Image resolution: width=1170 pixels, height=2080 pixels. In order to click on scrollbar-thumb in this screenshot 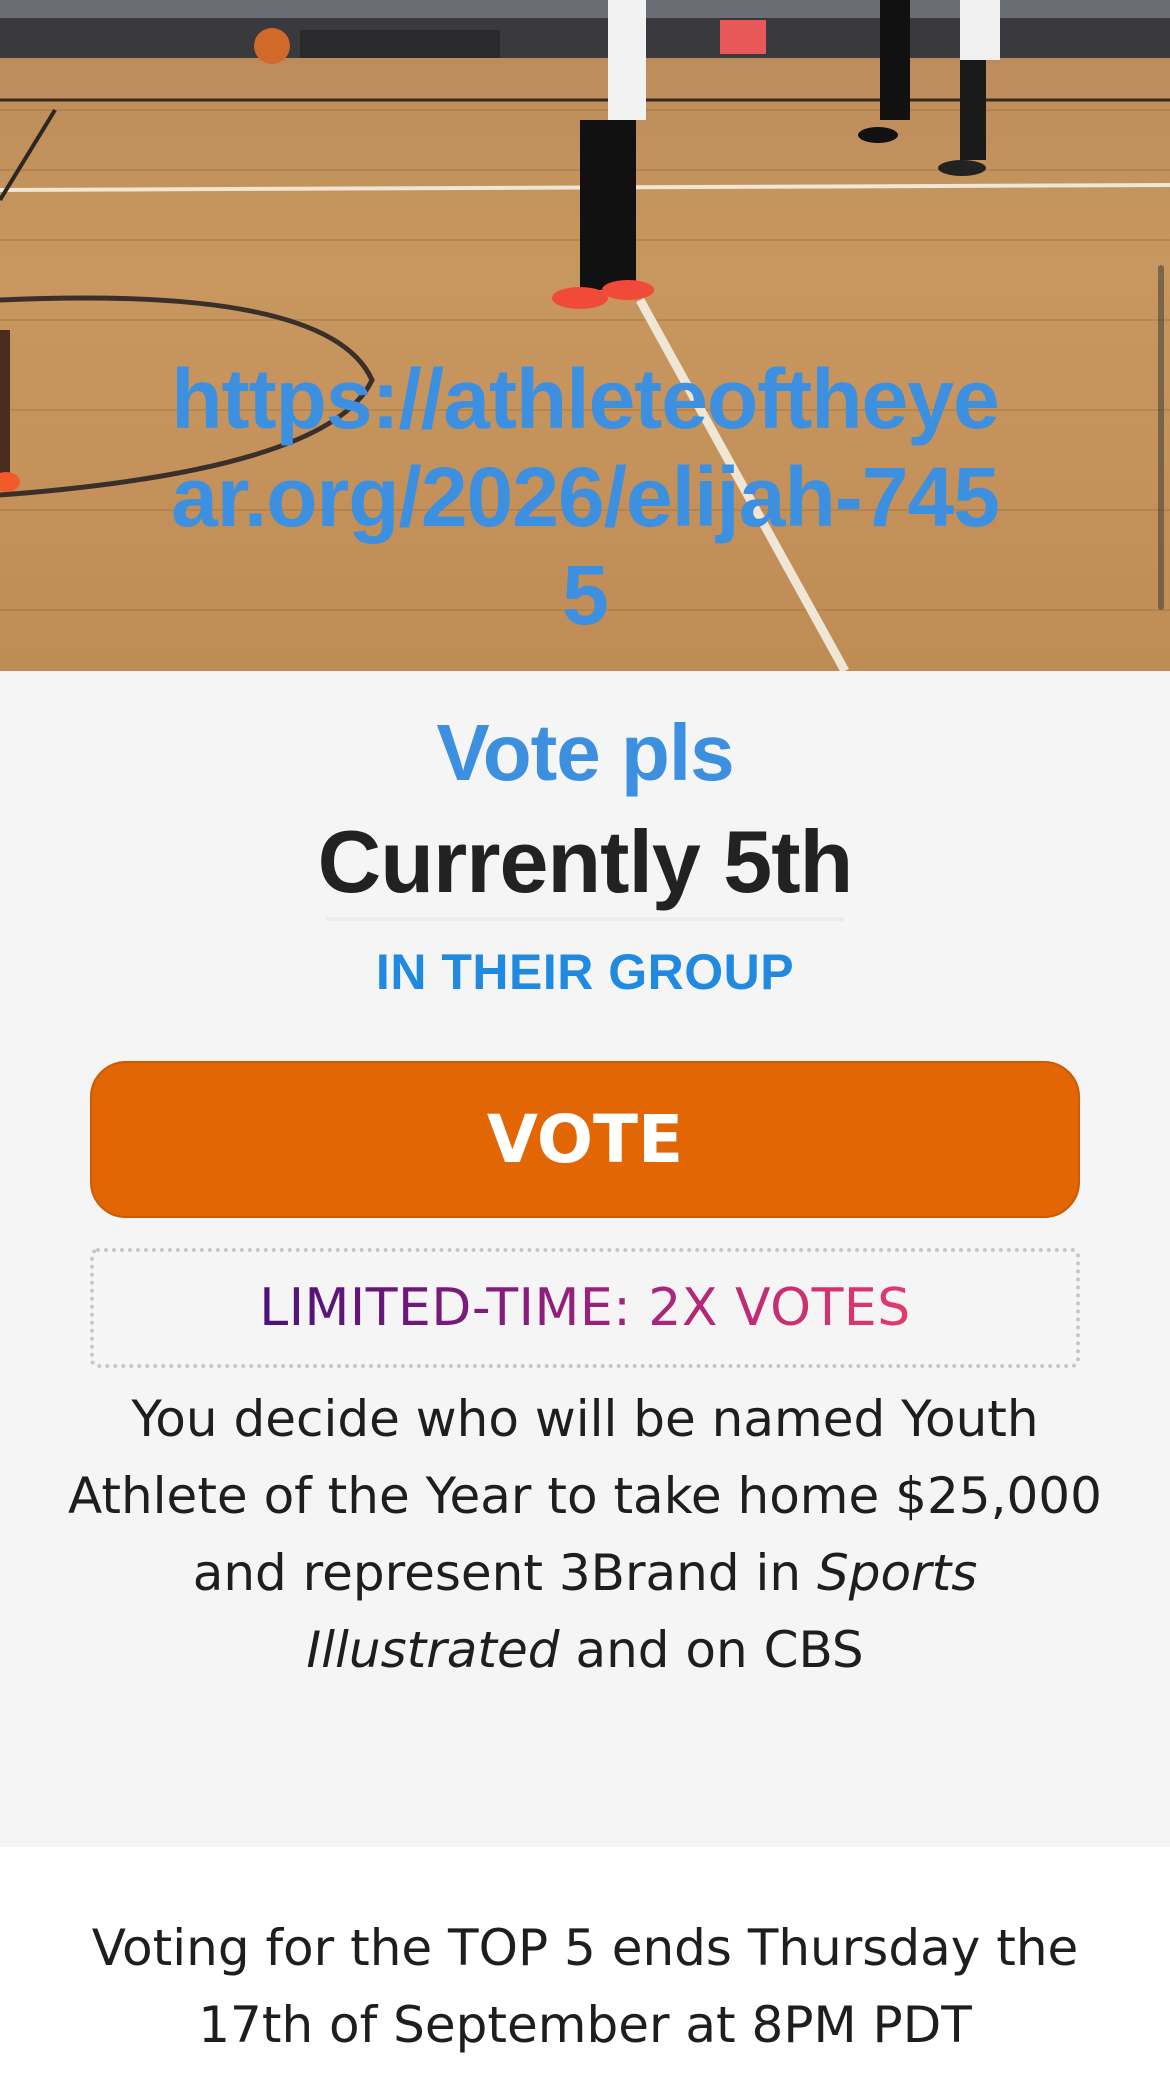, I will do `click(1161, 437)`.